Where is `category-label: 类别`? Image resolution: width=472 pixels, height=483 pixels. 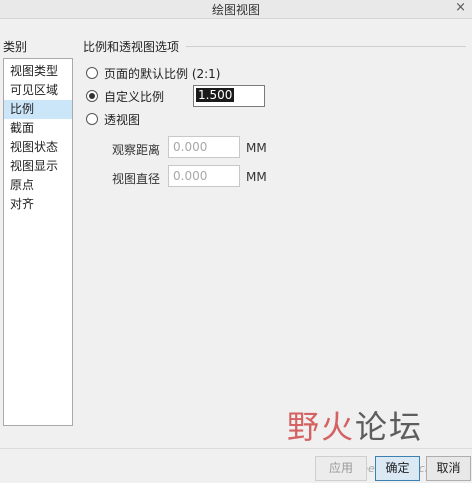
category-label: 类别 is located at coordinates (15, 47).